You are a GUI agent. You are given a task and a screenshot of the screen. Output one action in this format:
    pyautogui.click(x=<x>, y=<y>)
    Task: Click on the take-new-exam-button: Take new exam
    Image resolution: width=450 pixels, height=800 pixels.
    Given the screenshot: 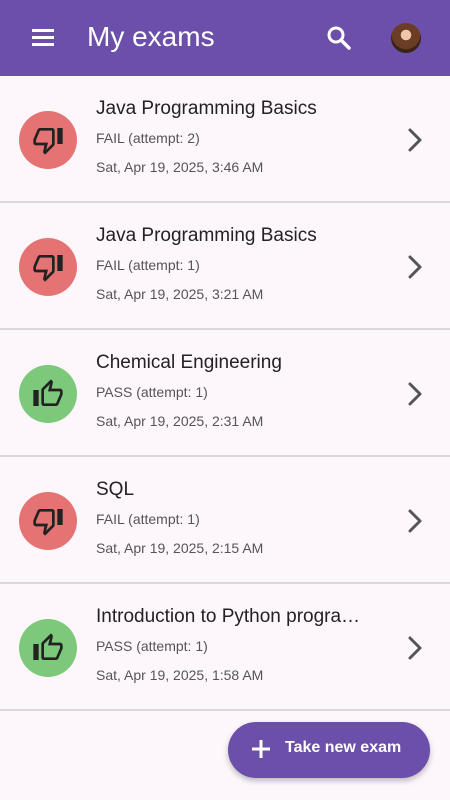 What is the action you would take?
    pyautogui.click(x=329, y=750)
    